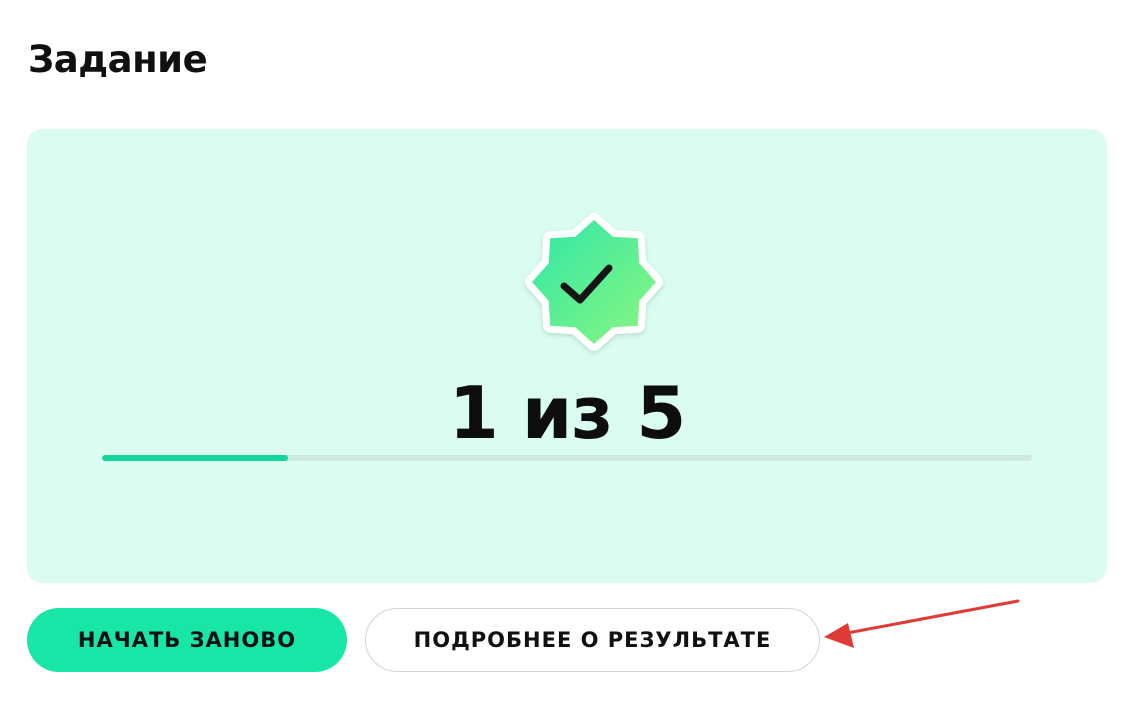 This screenshot has height=710, width=1136. Describe the element at coordinates (195, 458) in the screenshot. I see `progress-bar-fill` at that location.